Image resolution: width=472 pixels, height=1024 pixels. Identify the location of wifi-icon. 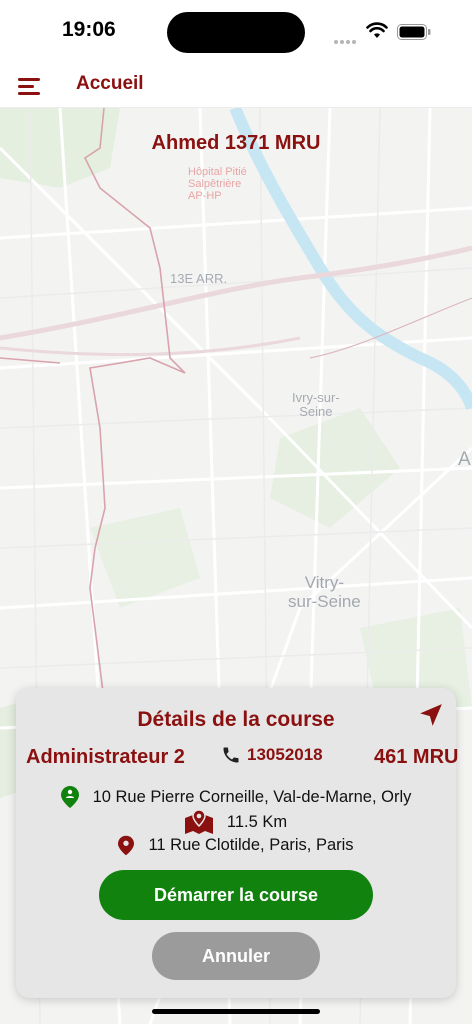
(377, 30).